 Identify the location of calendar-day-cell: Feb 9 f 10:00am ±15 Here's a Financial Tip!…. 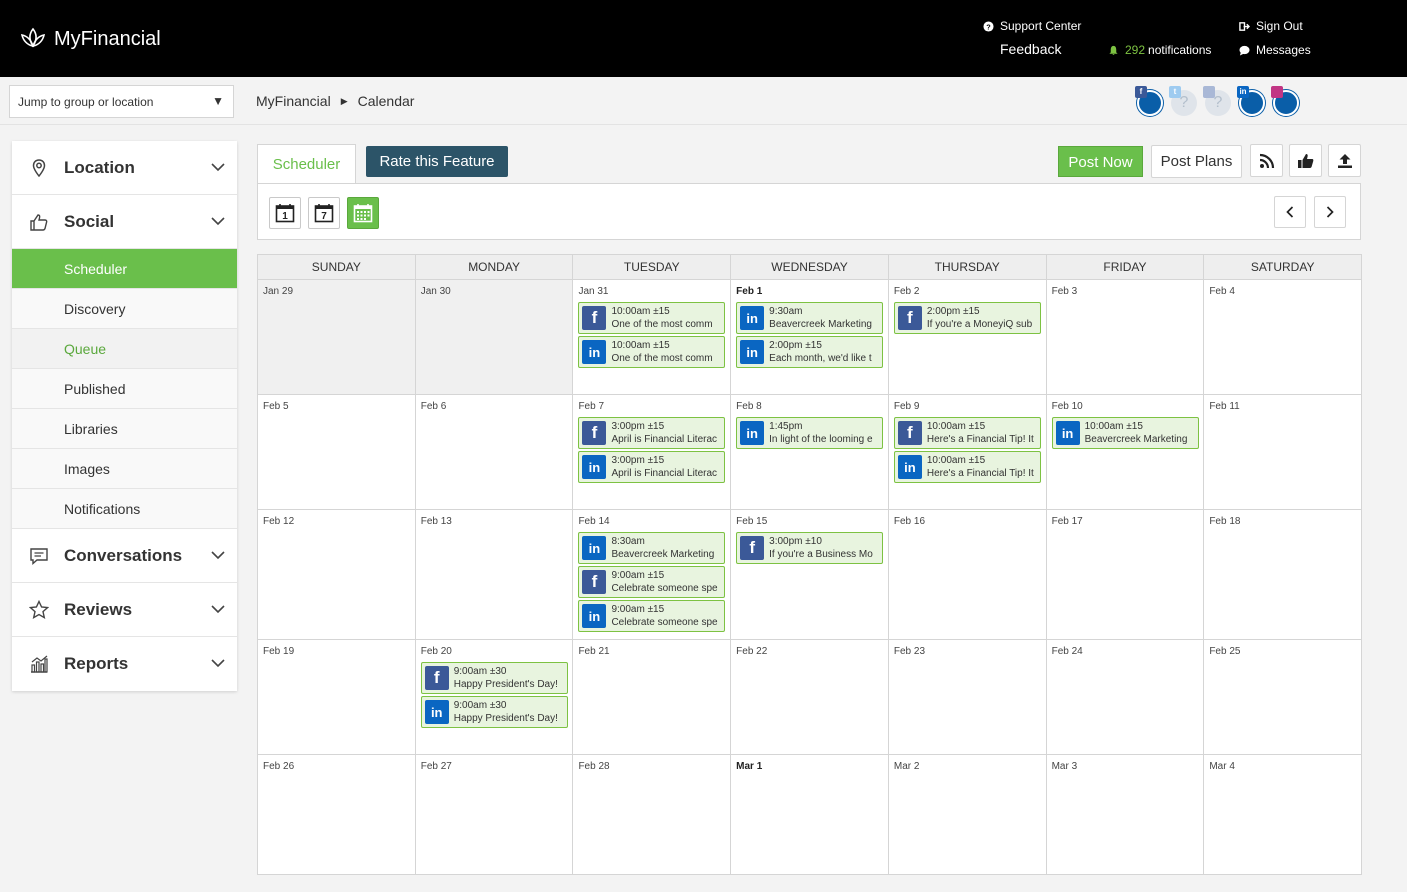
(968, 452).